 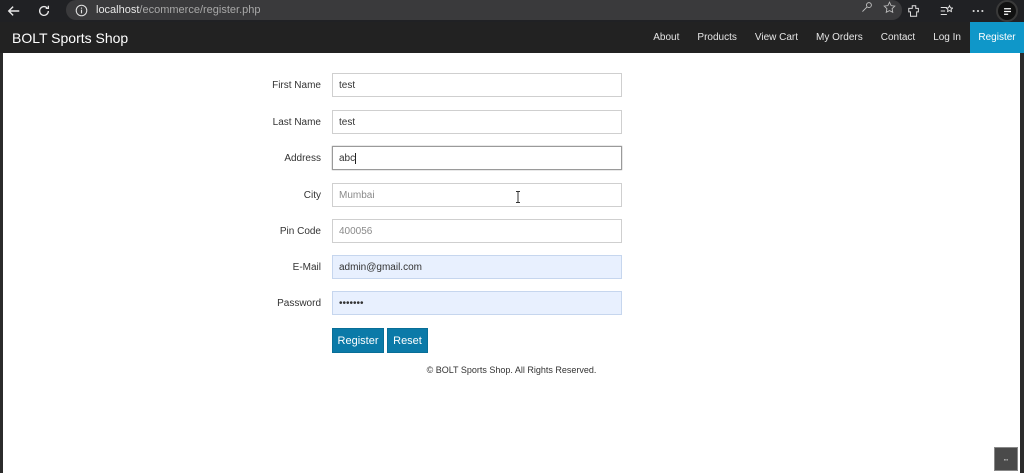 What do you see at coordinates (477, 267) in the screenshot?
I see `email-field: admin@gmail.com` at bounding box center [477, 267].